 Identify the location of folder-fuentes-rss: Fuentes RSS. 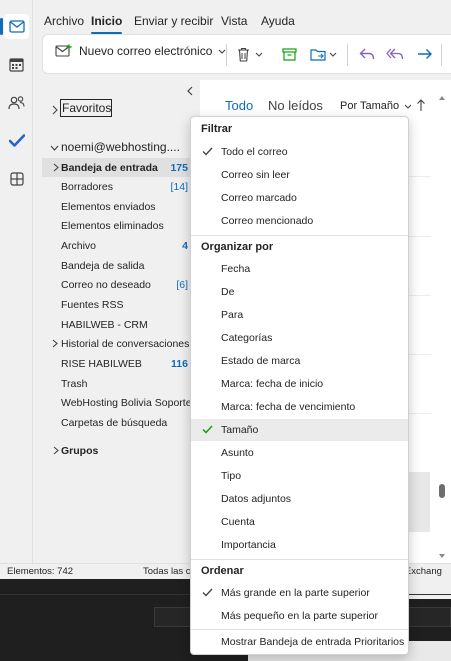
(116, 304).